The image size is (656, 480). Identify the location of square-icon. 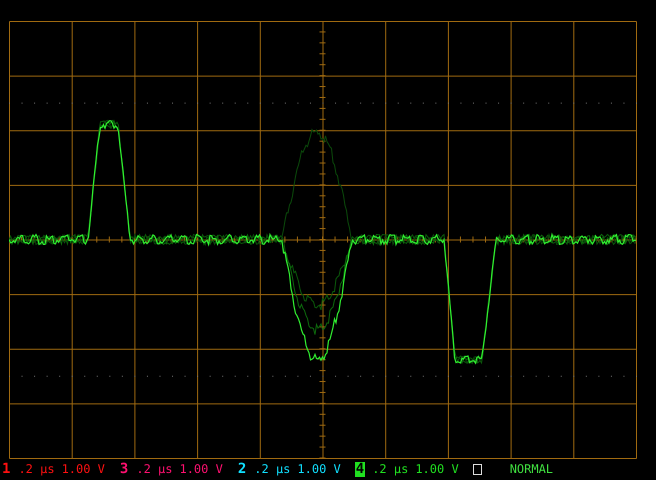
(477, 469).